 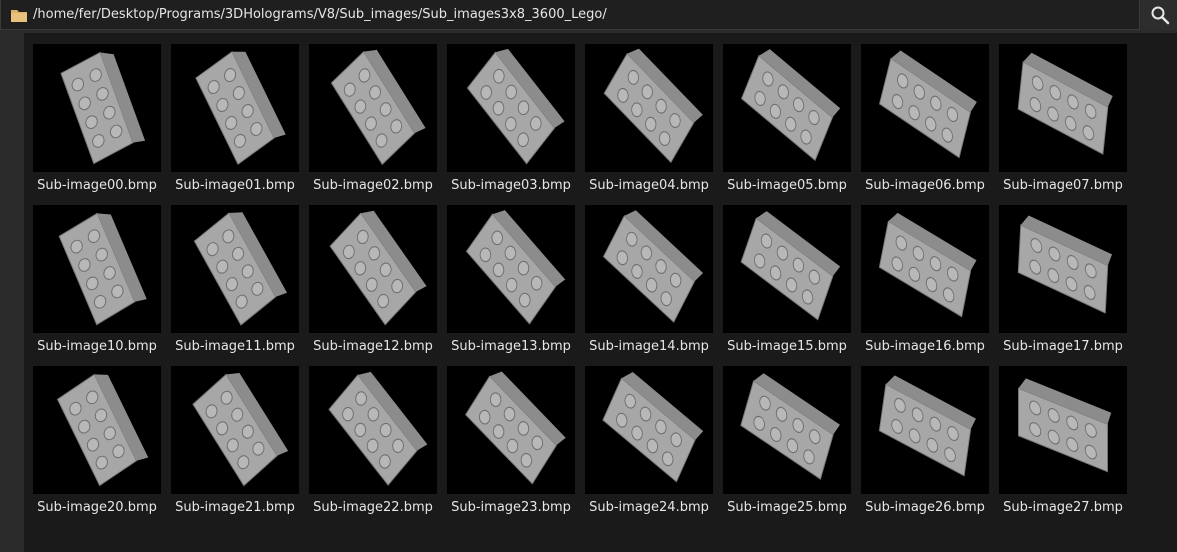 I want to click on sidebar-gutter, so click(x=12, y=292).